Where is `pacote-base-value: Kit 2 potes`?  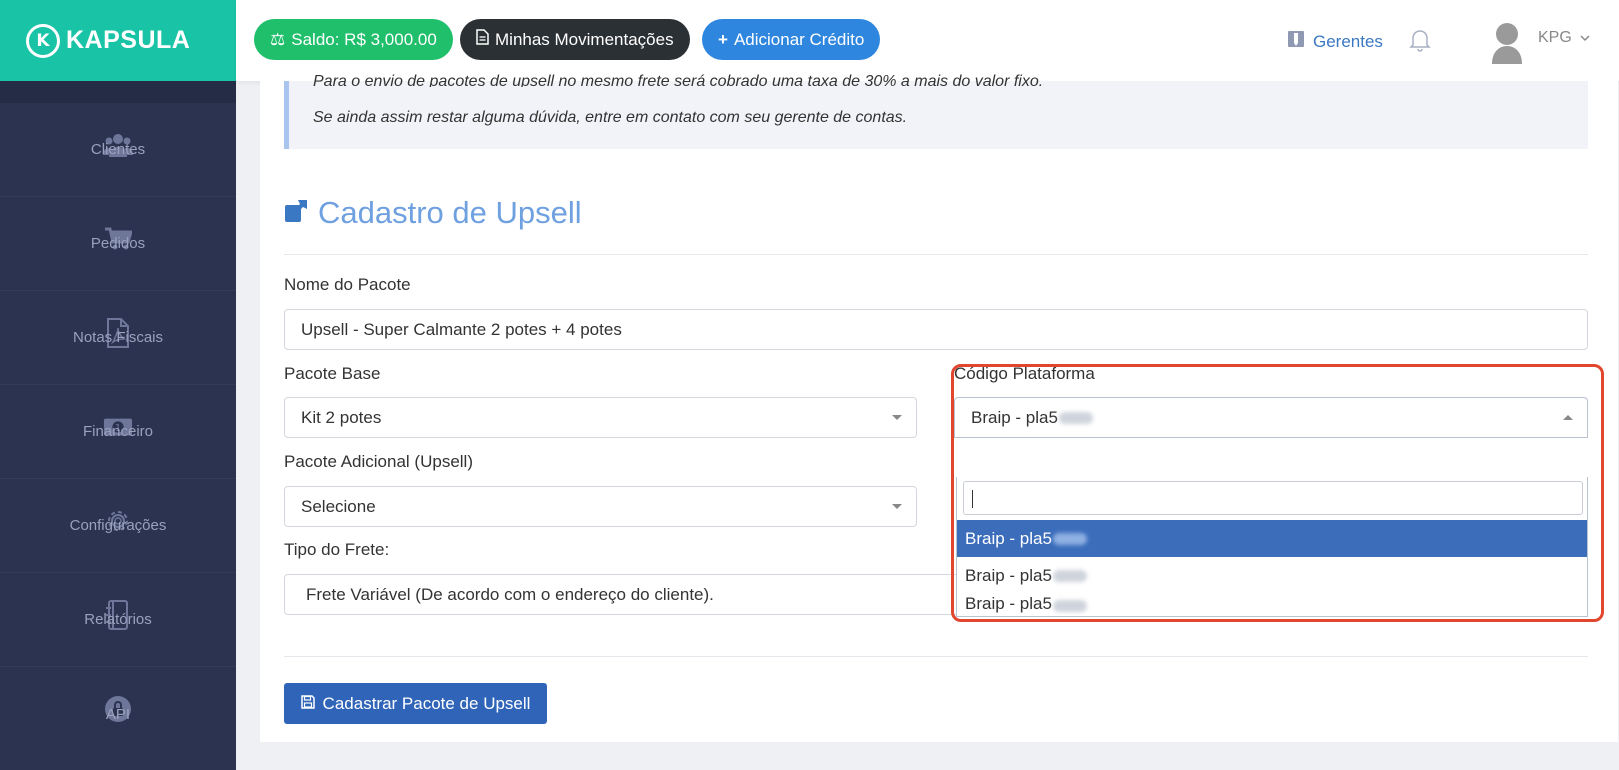 pacote-base-value: Kit 2 potes is located at coordinates (341, 417).